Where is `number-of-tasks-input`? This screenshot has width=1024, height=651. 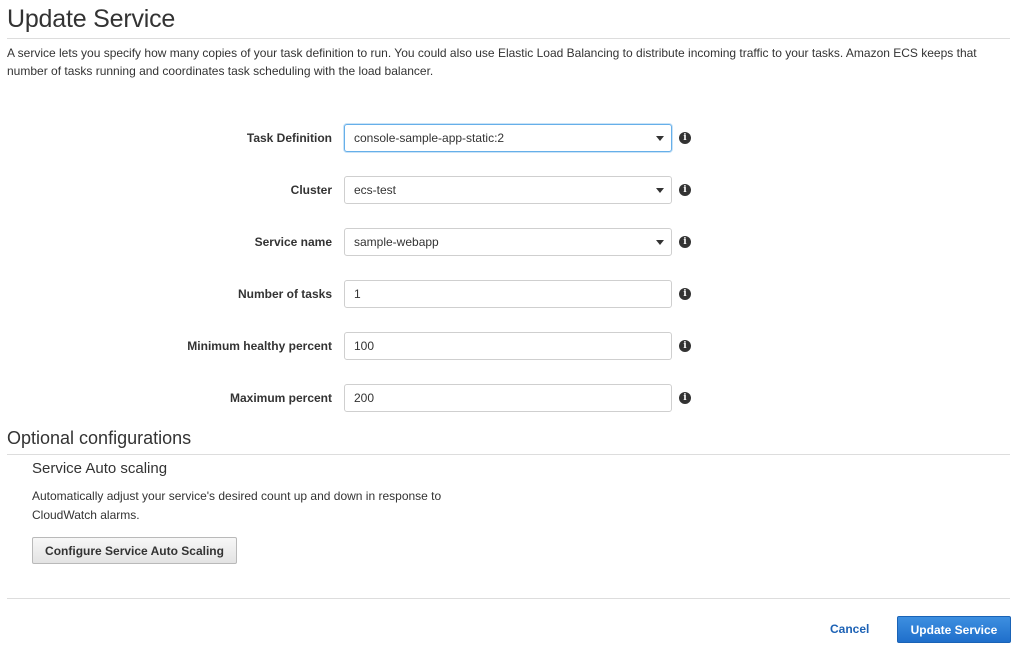
number-of-tasks-input is located at coordinates (508, 294).